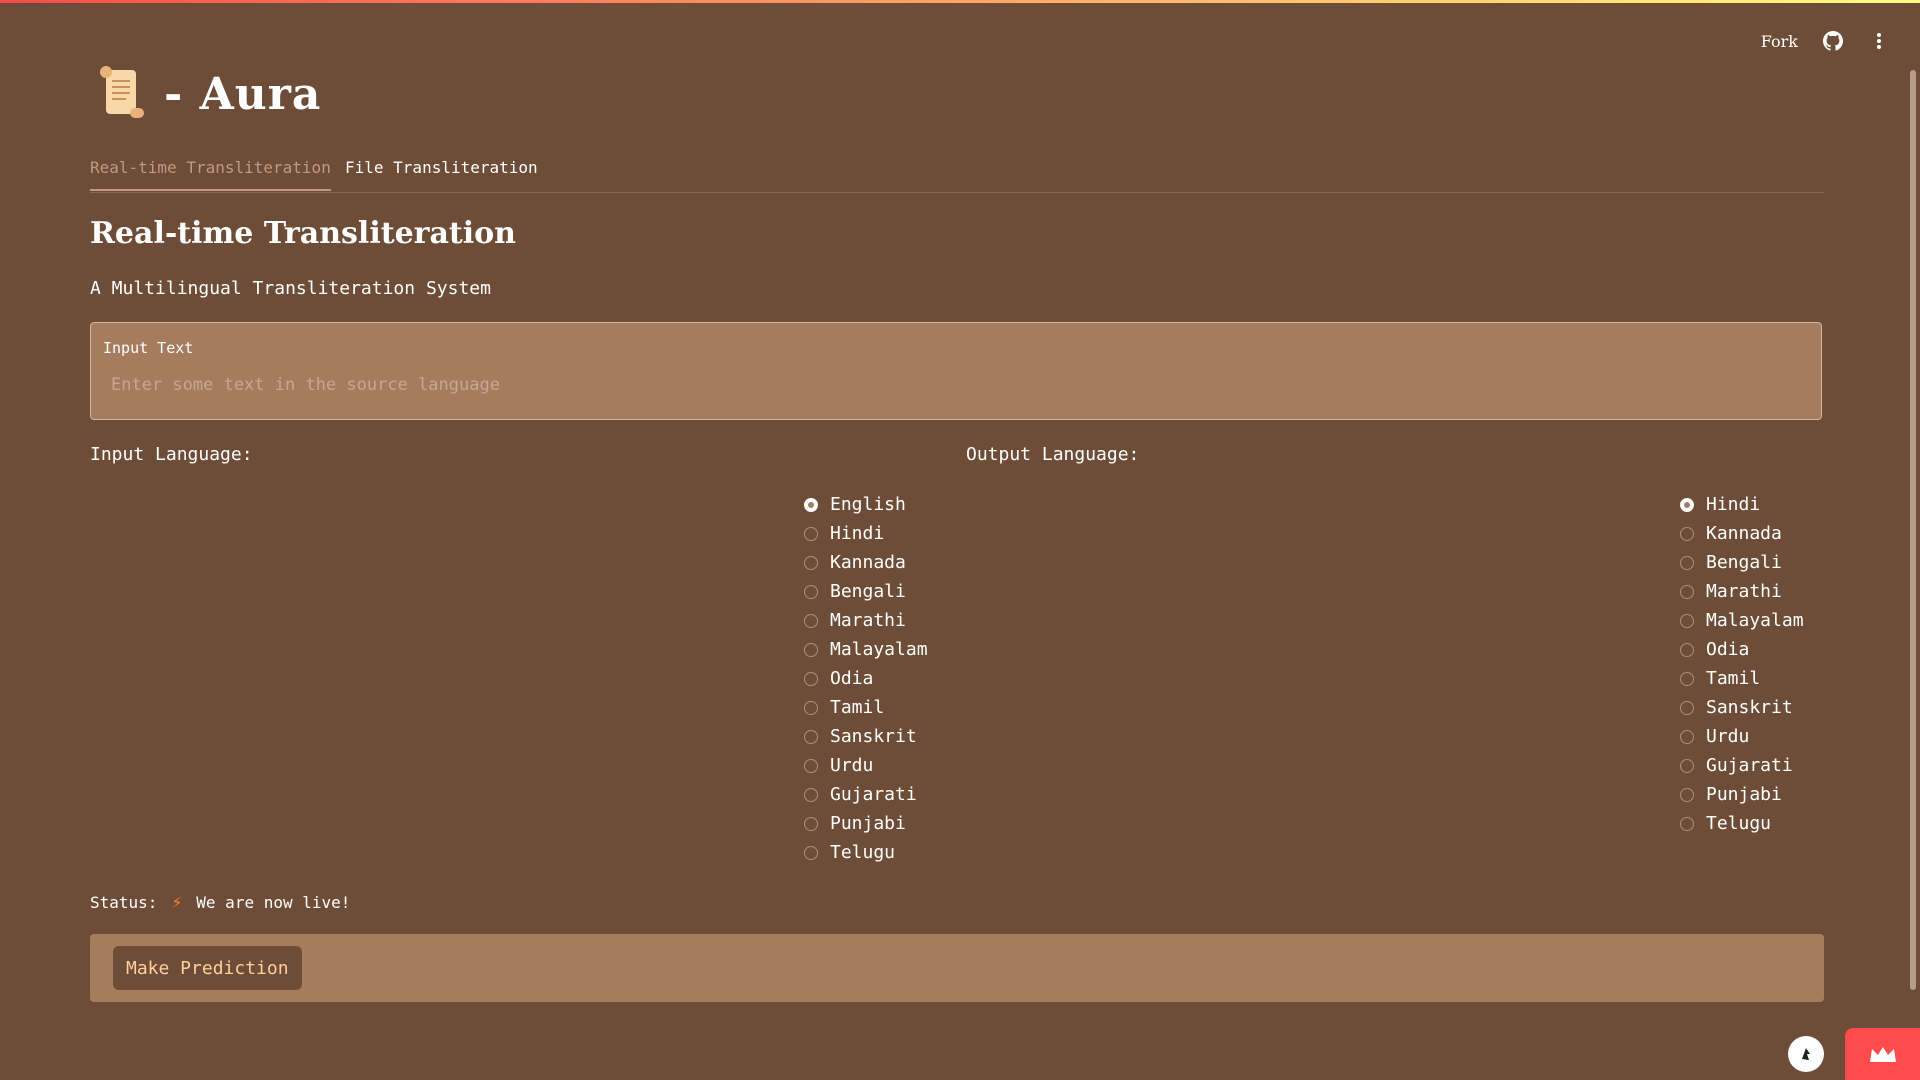 Image resolution: width=1920 pixels, height=1080 pixels. I want to click on input-language-option-sanskrit: Sanskrit, so click(866, 736).